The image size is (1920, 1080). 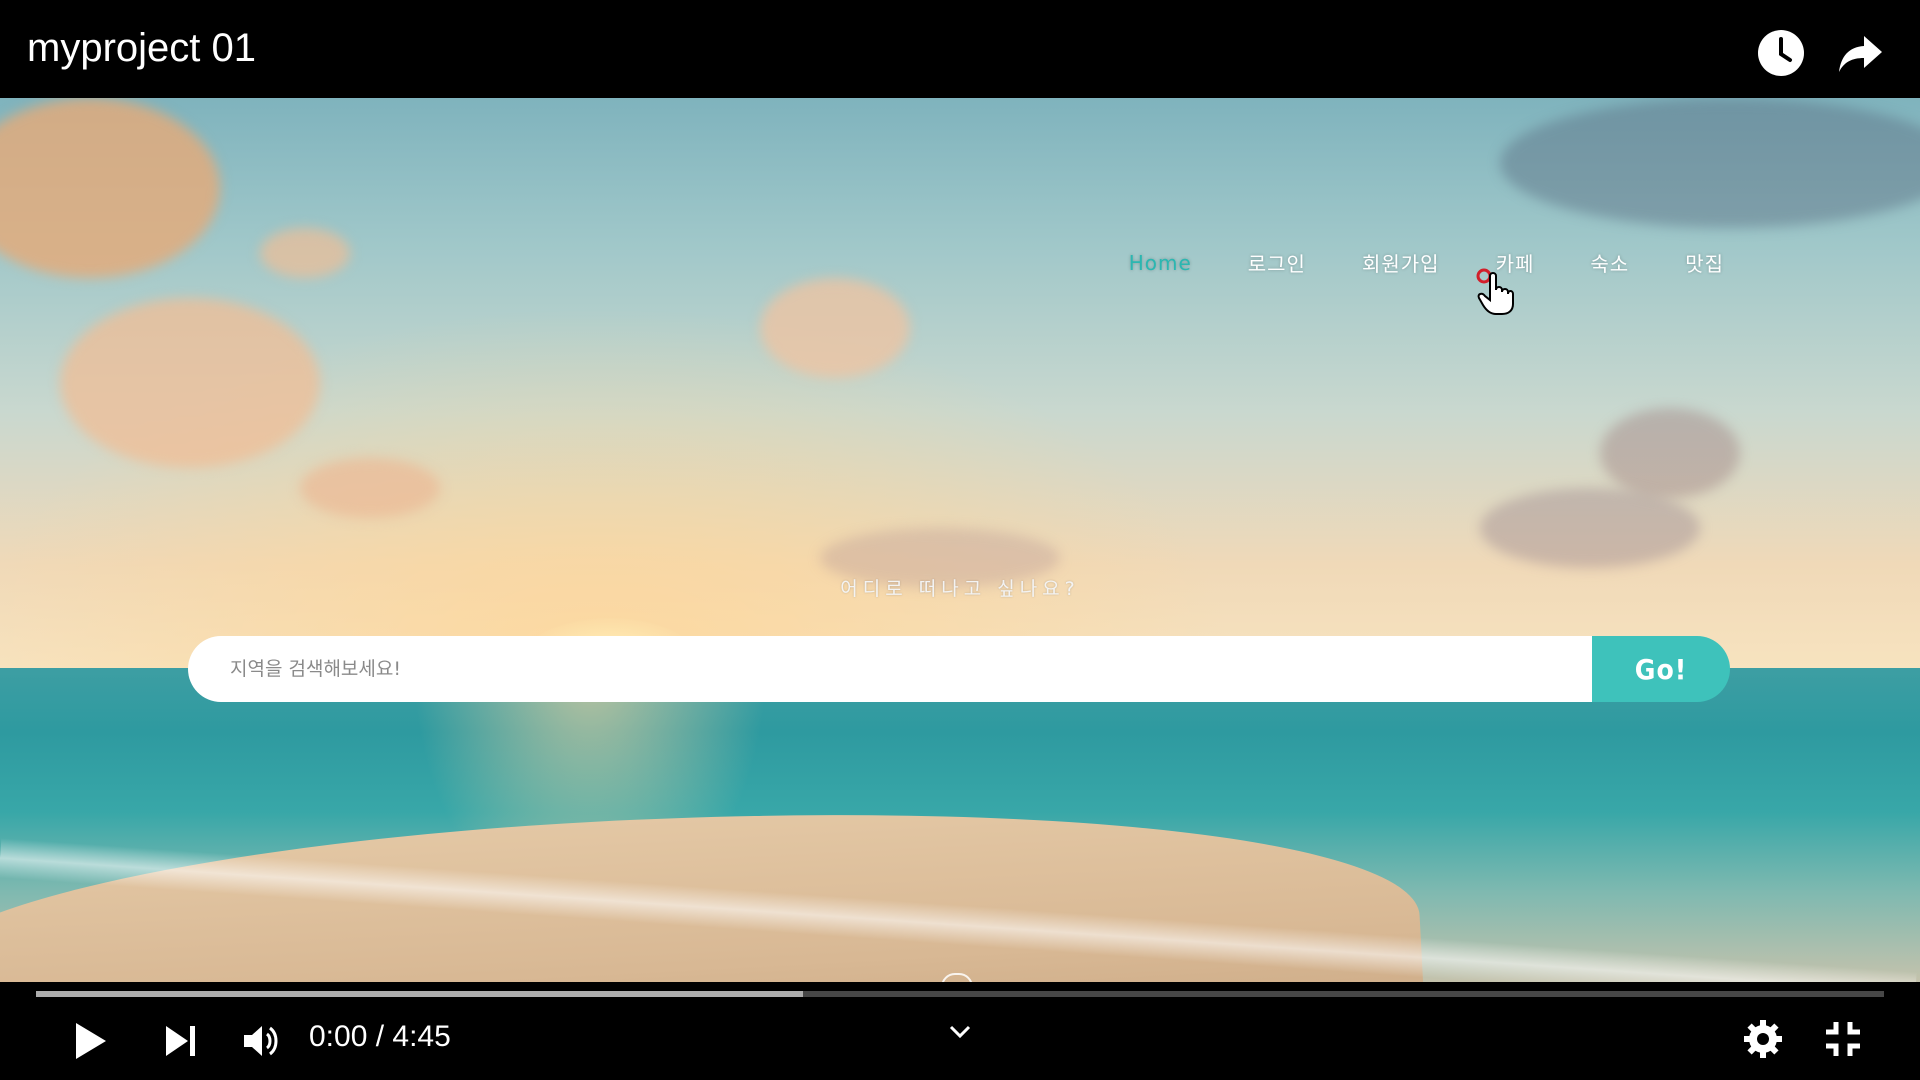 What do you see at coordinates (90, 1041) in the screenshot?
I see `play-icon` at bounding box center [90, 1041].